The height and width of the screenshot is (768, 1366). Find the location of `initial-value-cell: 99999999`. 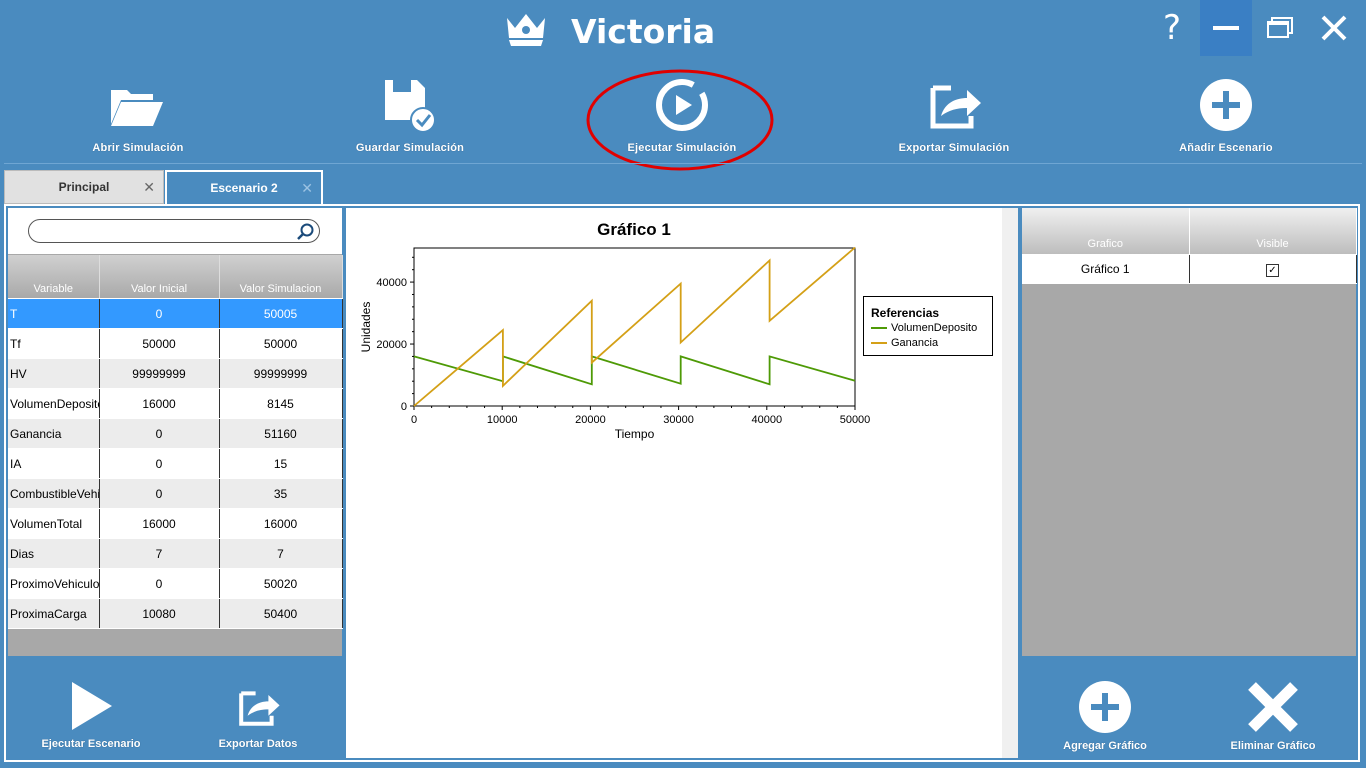

initial-value-cell: 99999999 is located at coordinates (159, 373).